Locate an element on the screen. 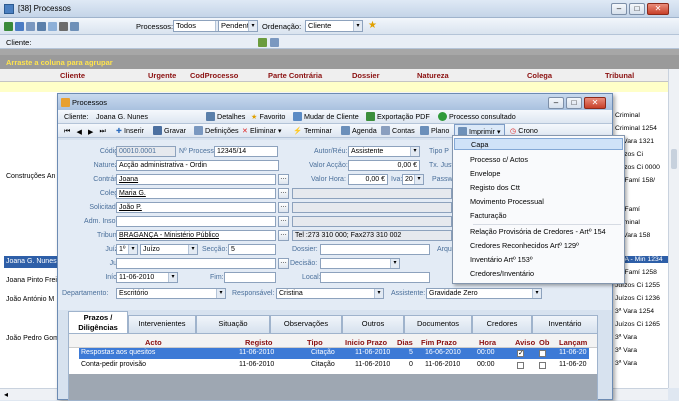 The height and width of the screenshot is (401, 679). tab-outros-campos: Outros Campos is located at coordinates (373, 329).